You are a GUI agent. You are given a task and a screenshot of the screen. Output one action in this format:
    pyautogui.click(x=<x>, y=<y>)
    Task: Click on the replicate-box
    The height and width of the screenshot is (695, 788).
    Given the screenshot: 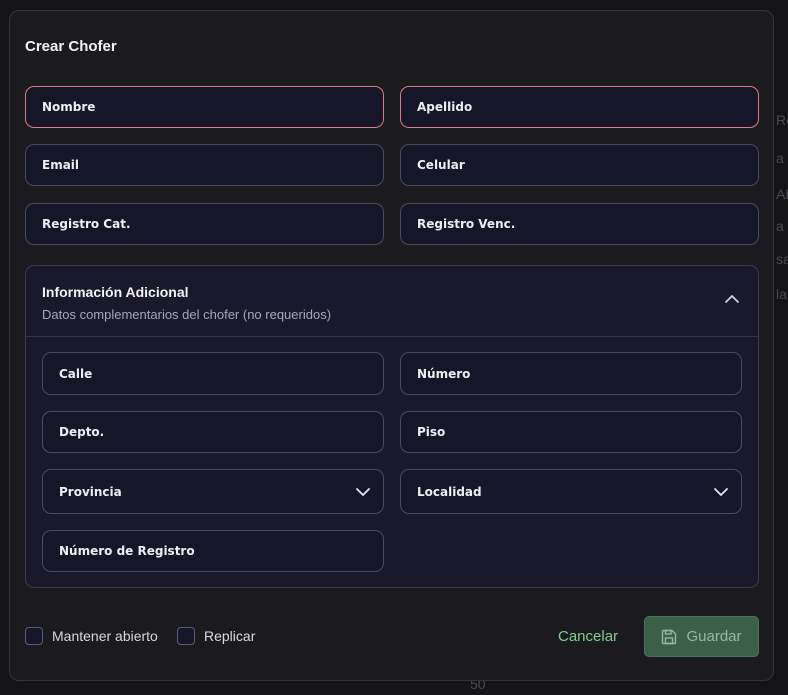 What is the action you would take?
    pyautogui.click(x=186, y=636)
    